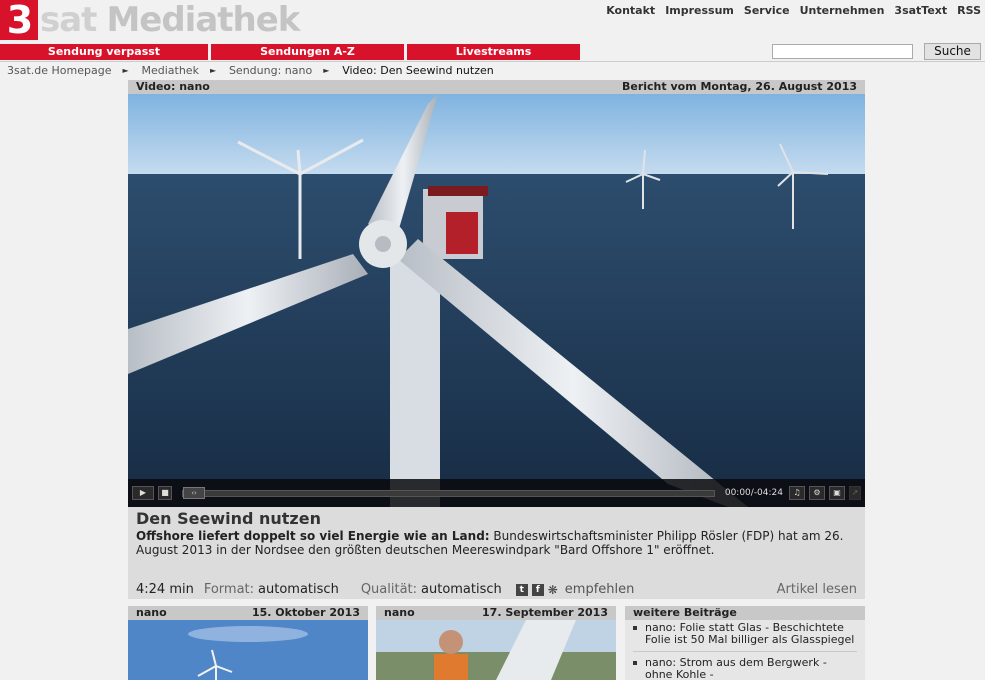 The image size is (985, 680). I want to click on progress-track: ‹›, so click(448, 492).